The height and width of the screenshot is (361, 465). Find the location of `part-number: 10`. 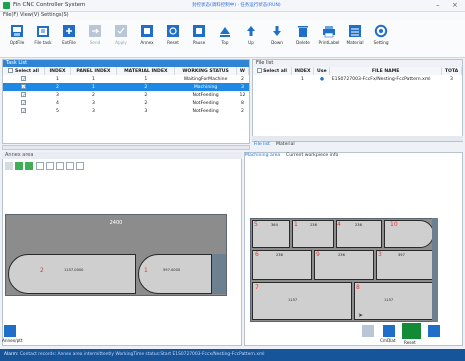

part-number: 10 is located at coordinates (394, 224).